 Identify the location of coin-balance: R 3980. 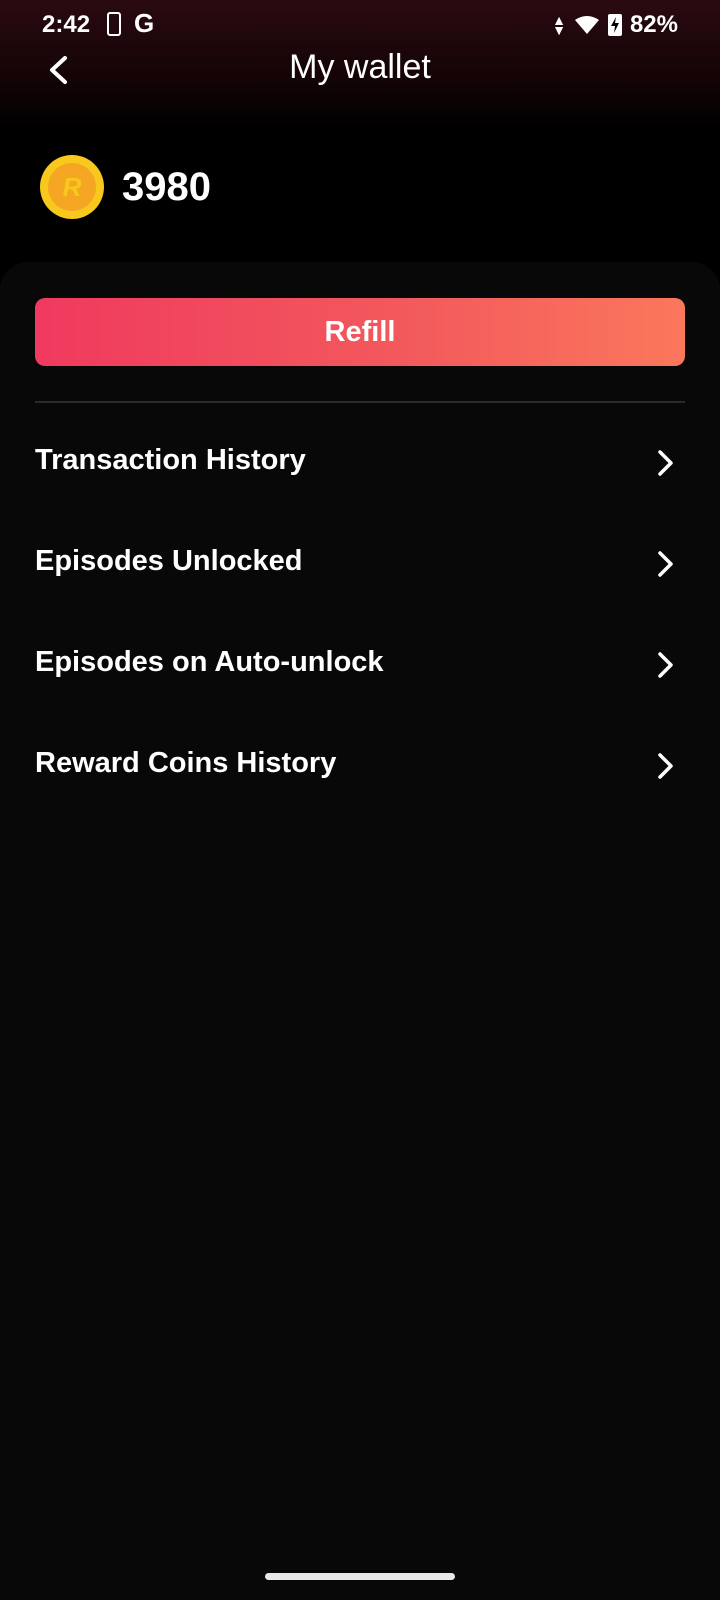
(125, 187).